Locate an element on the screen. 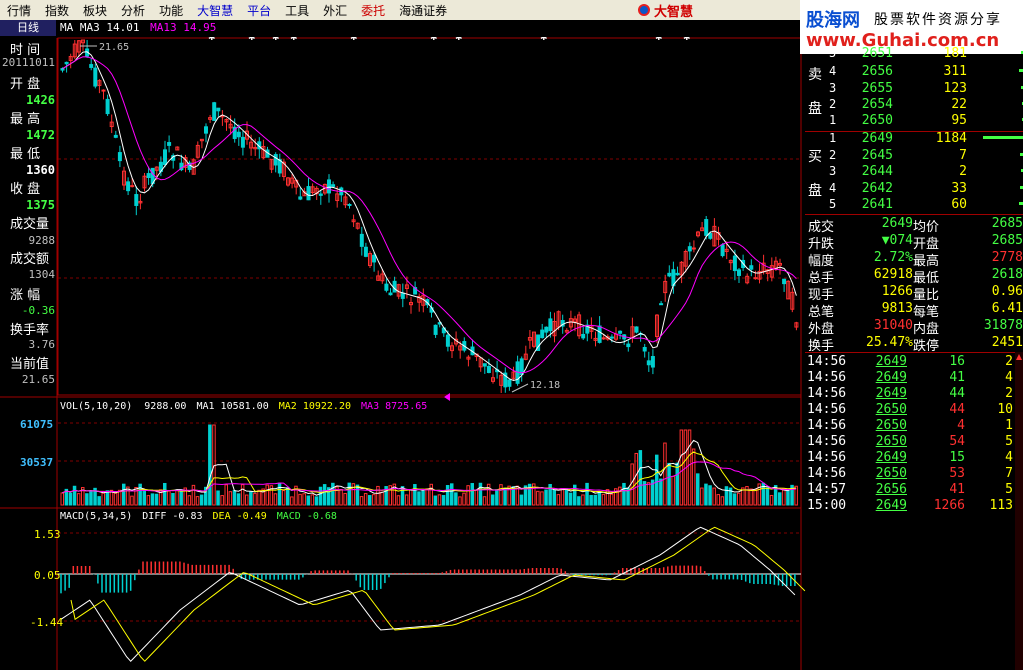  sell-level: 1 is located at coordinates (833, 120).